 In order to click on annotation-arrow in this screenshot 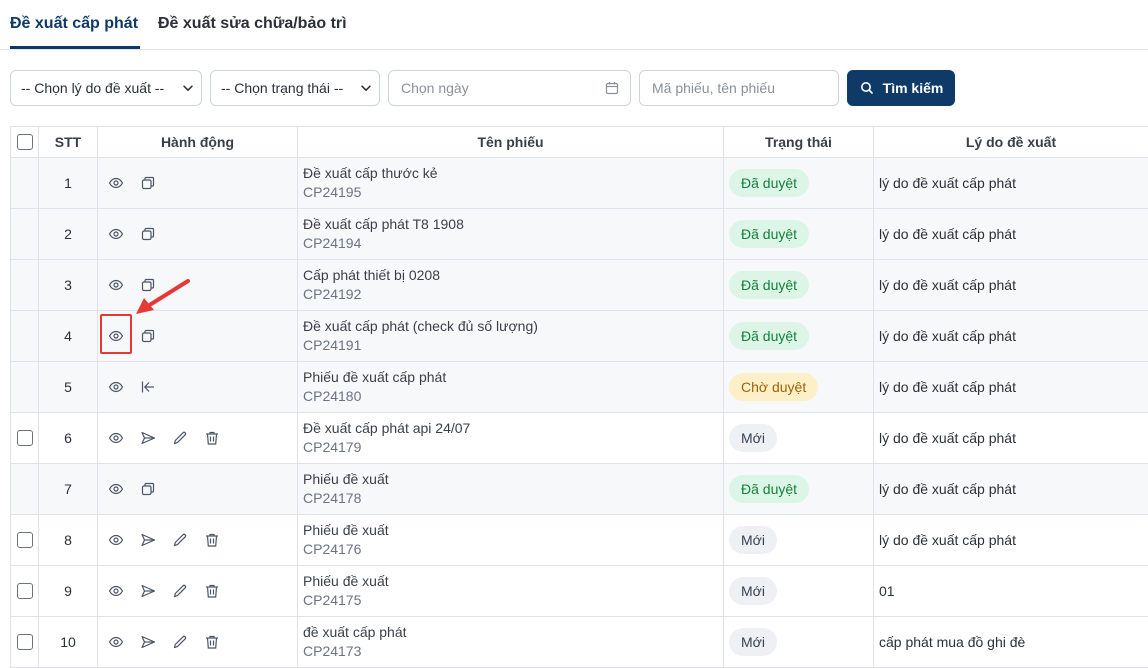, I will do `click(163, 296)`.